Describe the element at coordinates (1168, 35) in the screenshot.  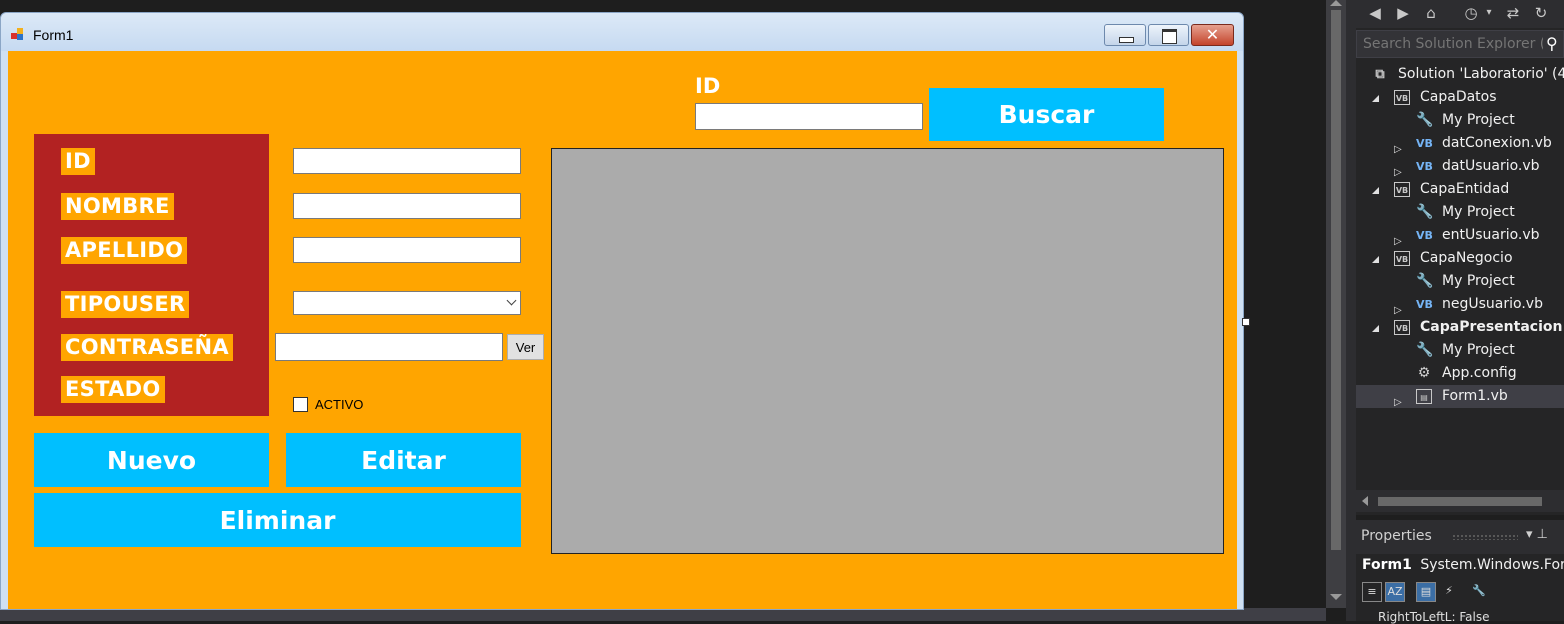
I see `maximize-button` at that location.